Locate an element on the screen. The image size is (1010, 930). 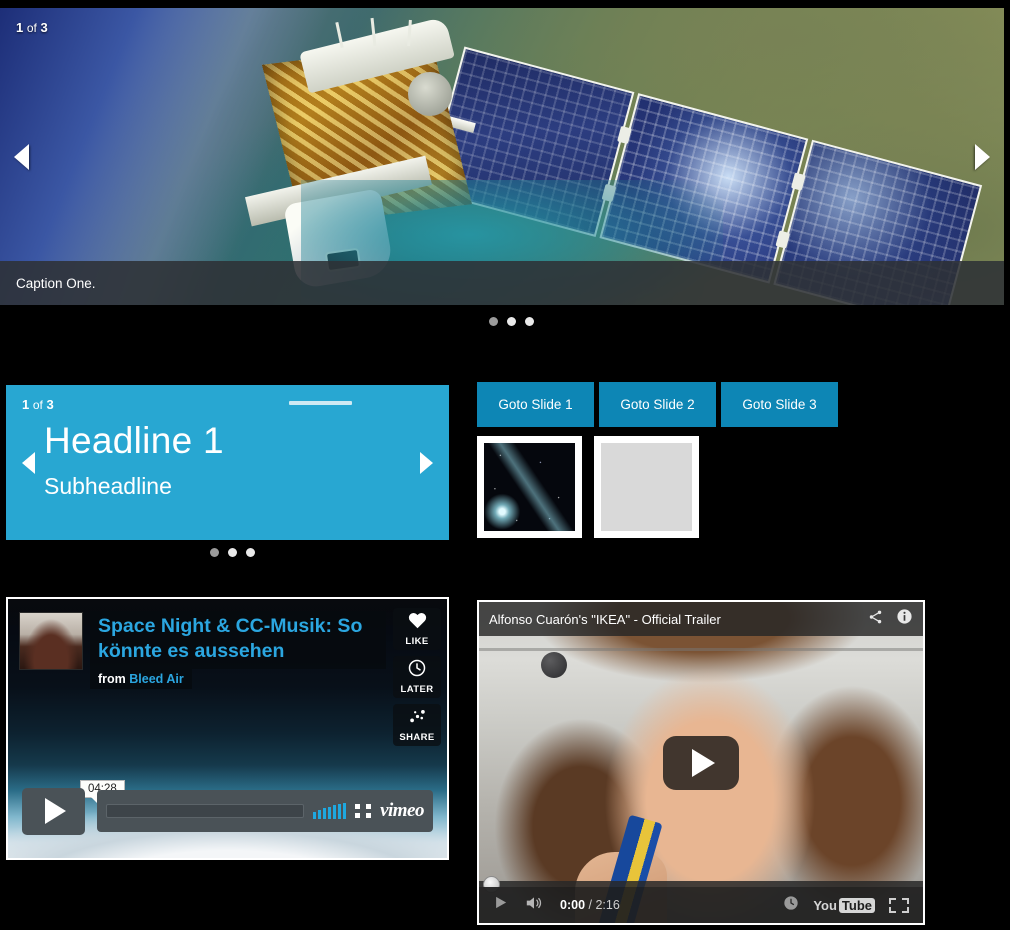
hero-slide-counter: 1 of 3 is located at coordinates (32, 27).